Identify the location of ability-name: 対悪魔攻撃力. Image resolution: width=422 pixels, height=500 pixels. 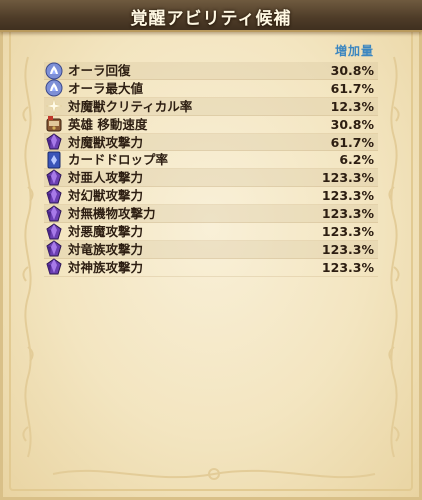
(106, 232).